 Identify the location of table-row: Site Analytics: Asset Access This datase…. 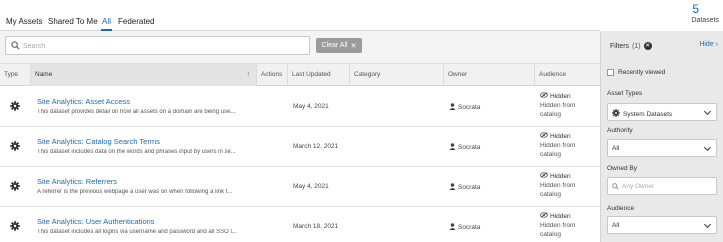
(300, 107).